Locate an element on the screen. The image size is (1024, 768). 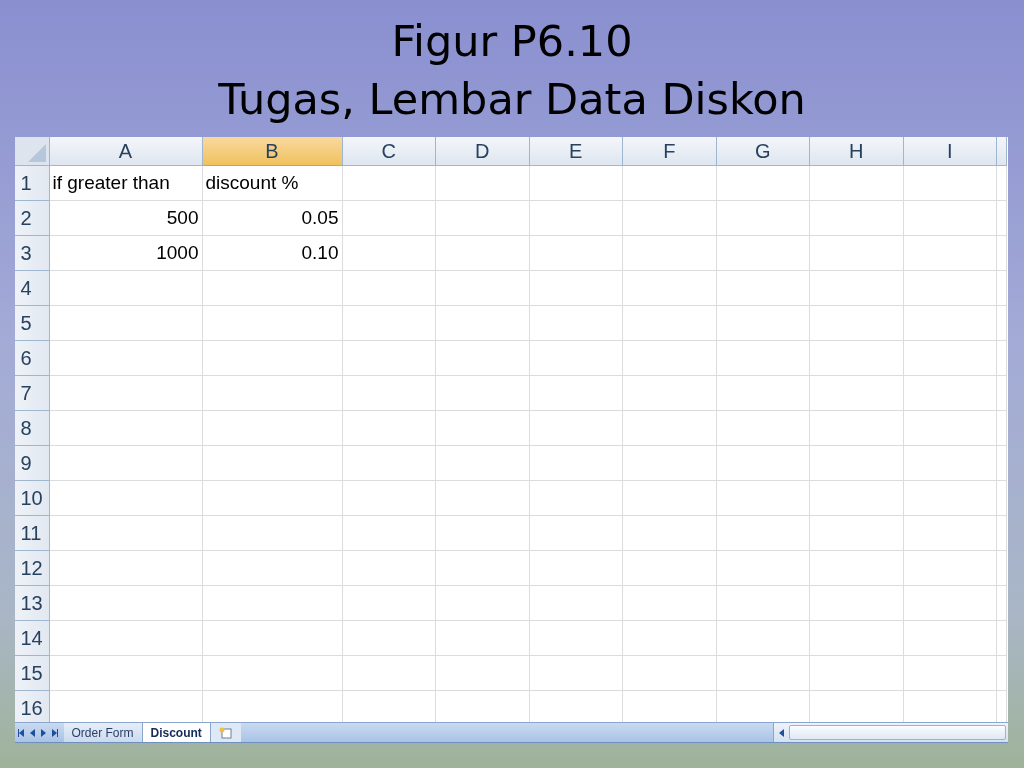
sheet-tab: Order Form is located at coordinates (103, 732).